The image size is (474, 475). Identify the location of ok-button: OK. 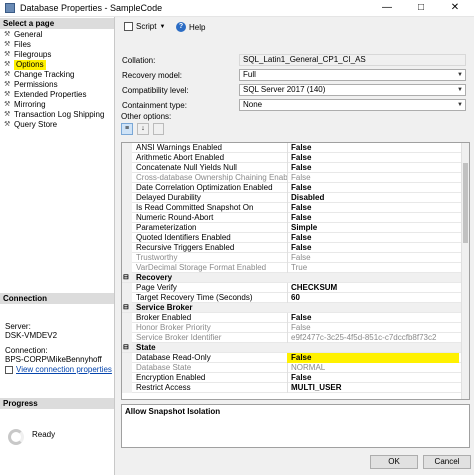
(394, 462).